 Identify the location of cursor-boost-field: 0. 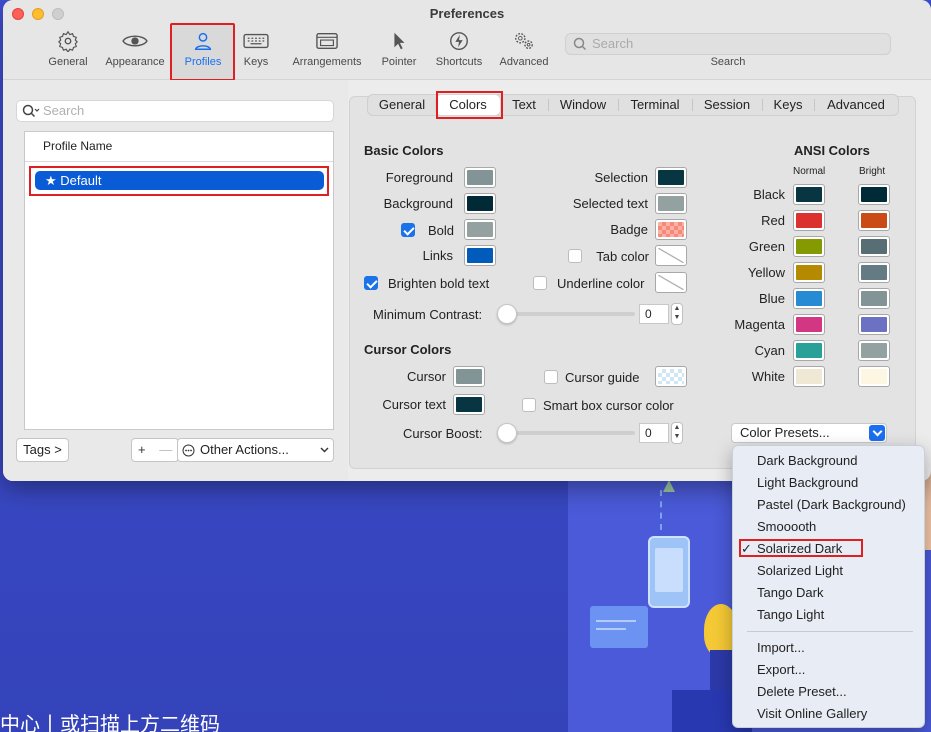
(654, 433).